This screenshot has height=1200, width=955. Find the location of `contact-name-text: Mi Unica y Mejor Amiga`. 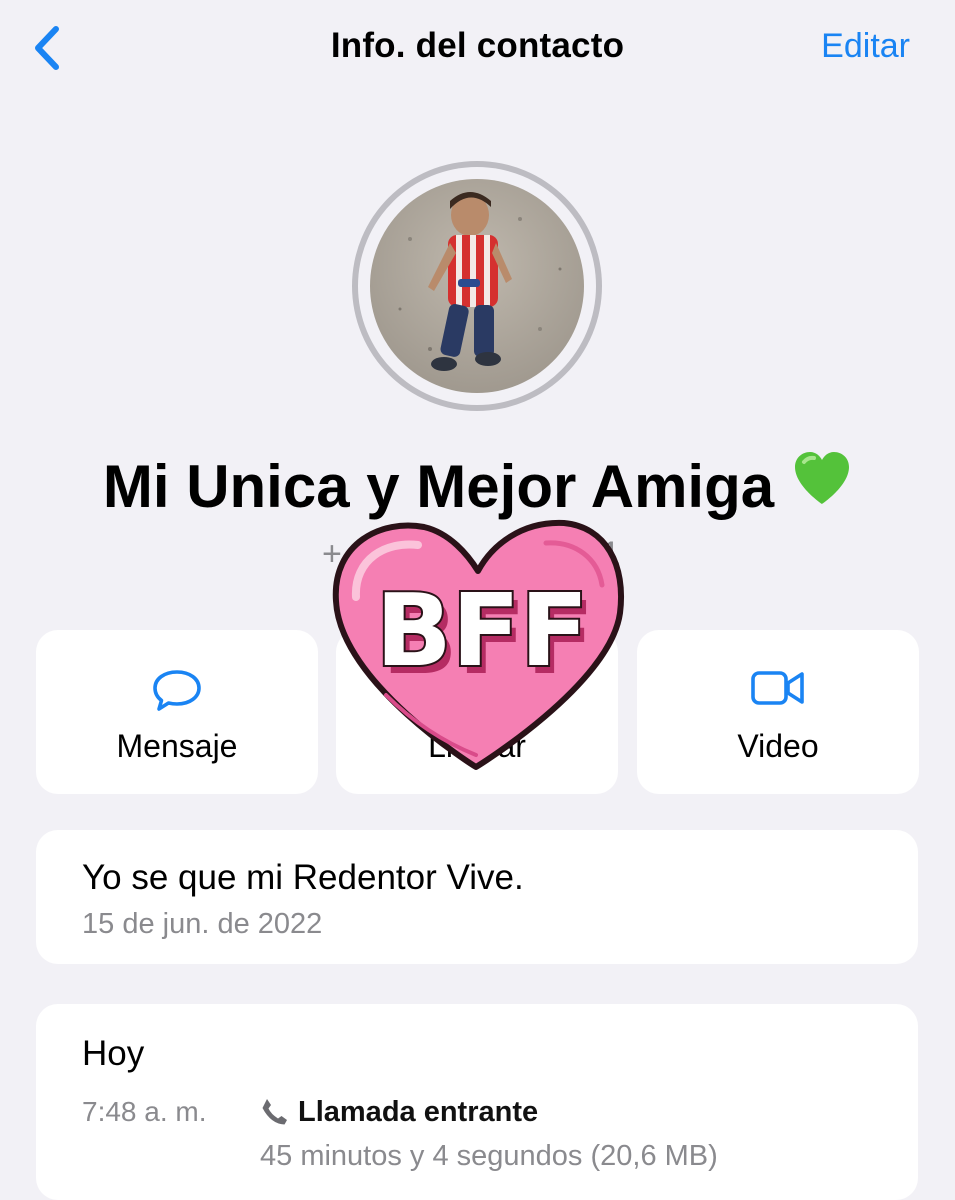

contact-name-text: Mi Unica y Mejor Amiga is located at coordinates (438, 486).